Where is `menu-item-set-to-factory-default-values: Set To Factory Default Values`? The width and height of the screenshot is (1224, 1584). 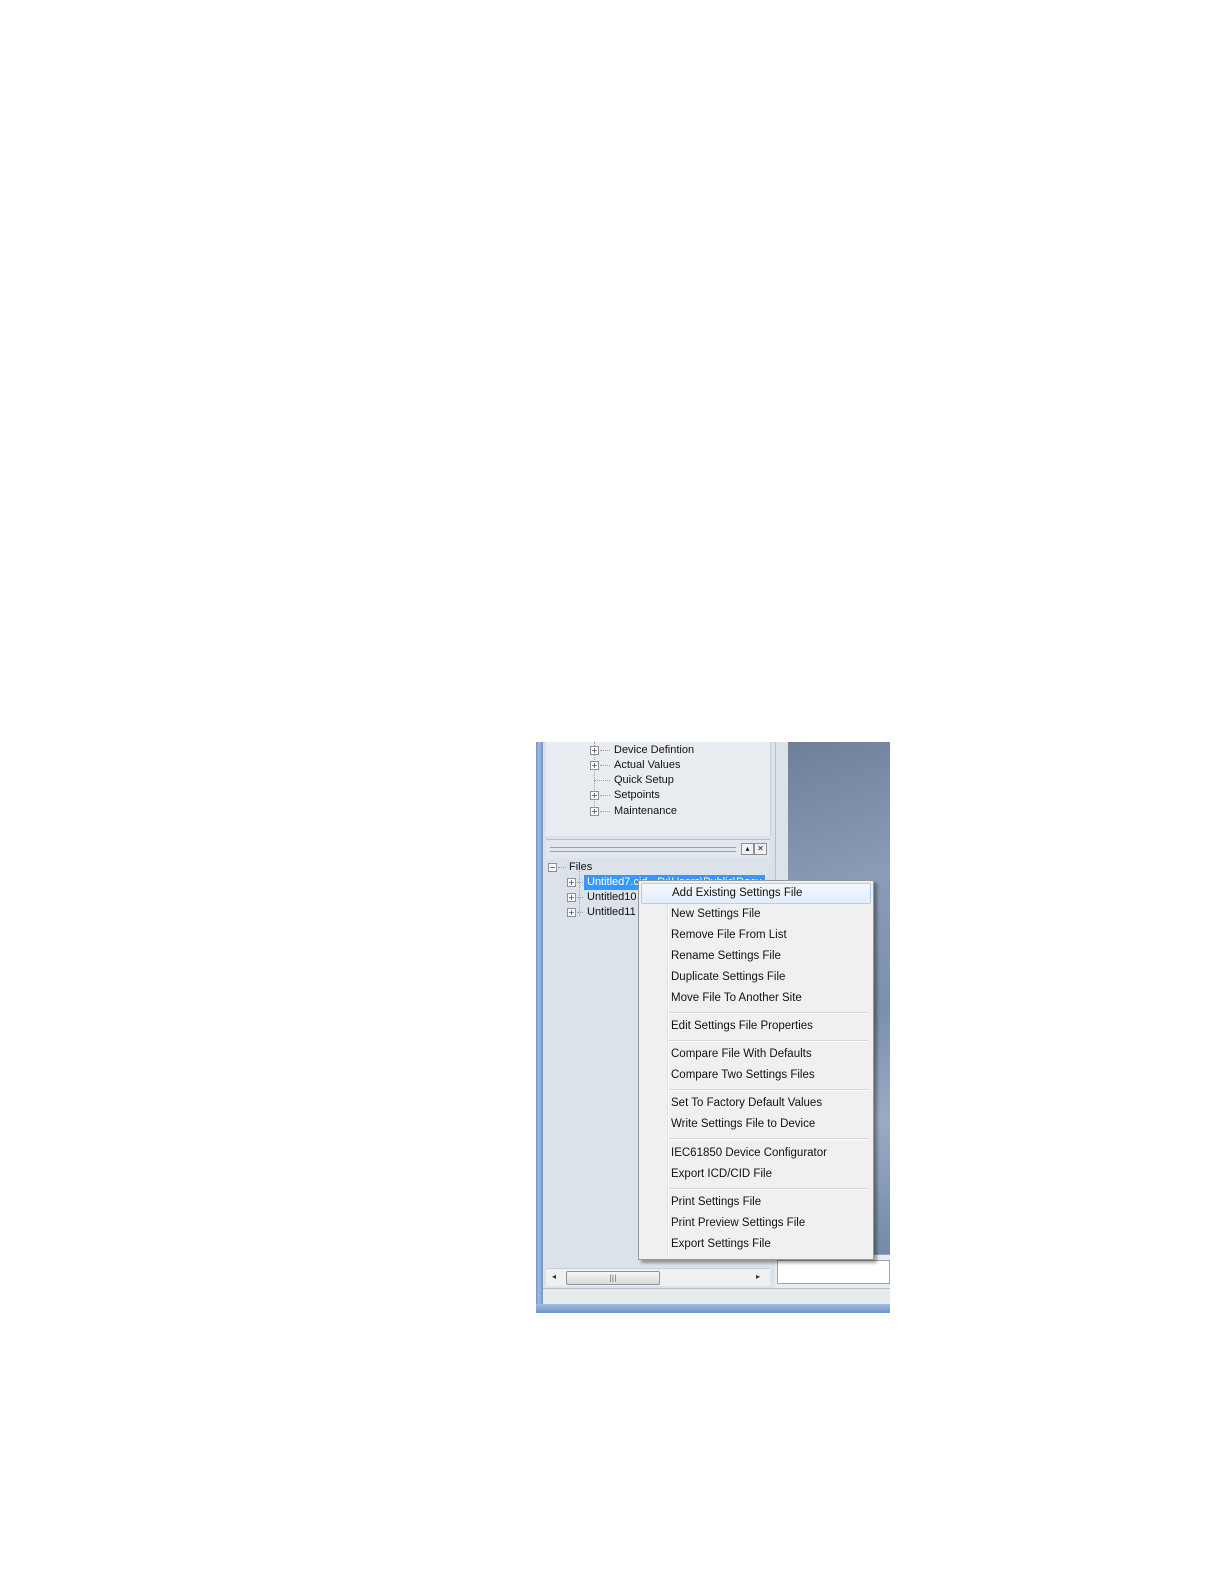
menu-item-set-to-factory-default-values: Set To Factory Default Values is located at coordinates (755, 1103).